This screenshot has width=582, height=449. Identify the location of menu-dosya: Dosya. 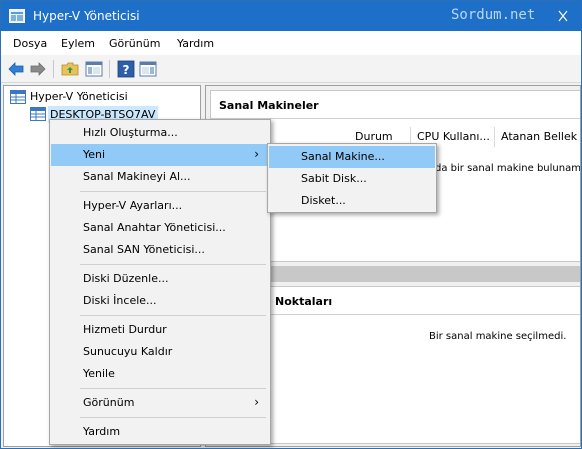
(30, 43).